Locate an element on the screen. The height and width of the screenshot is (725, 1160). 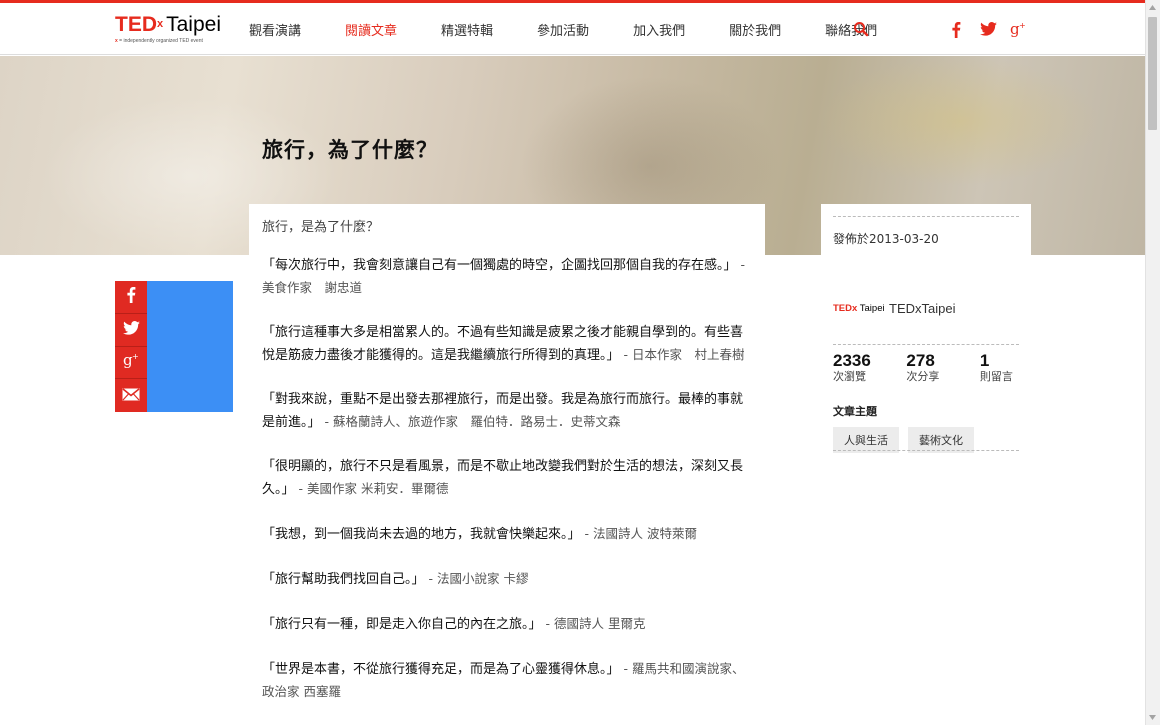
share-google-plus-button: g + is located at coordinates (131, 363).